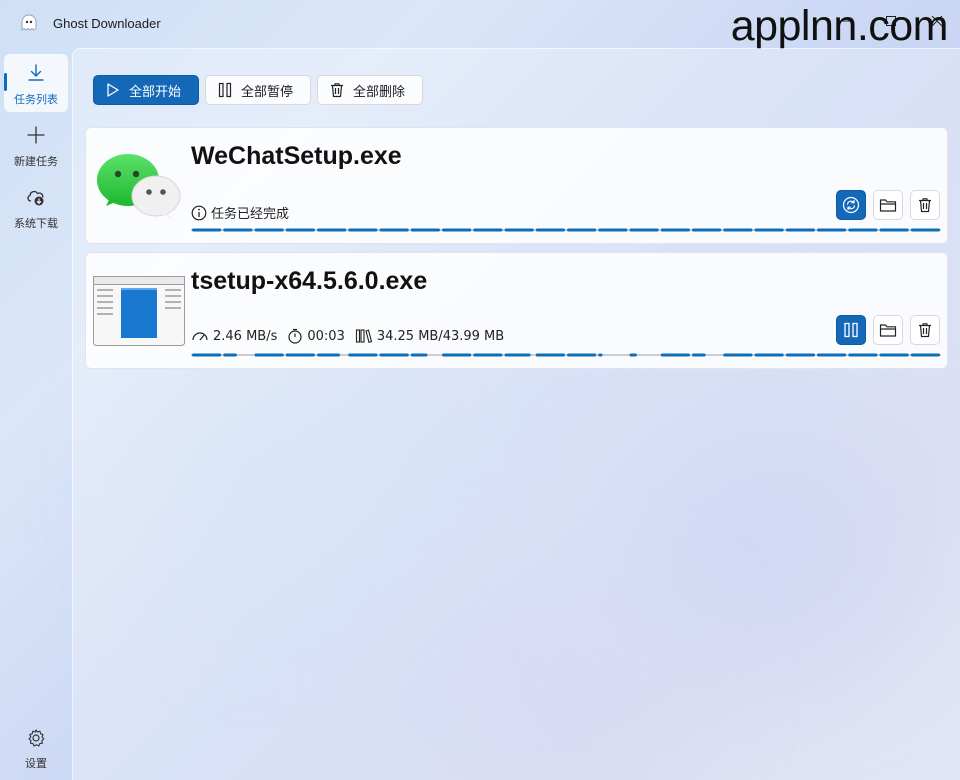  I want to click on timer-icon, so click(295, 336).